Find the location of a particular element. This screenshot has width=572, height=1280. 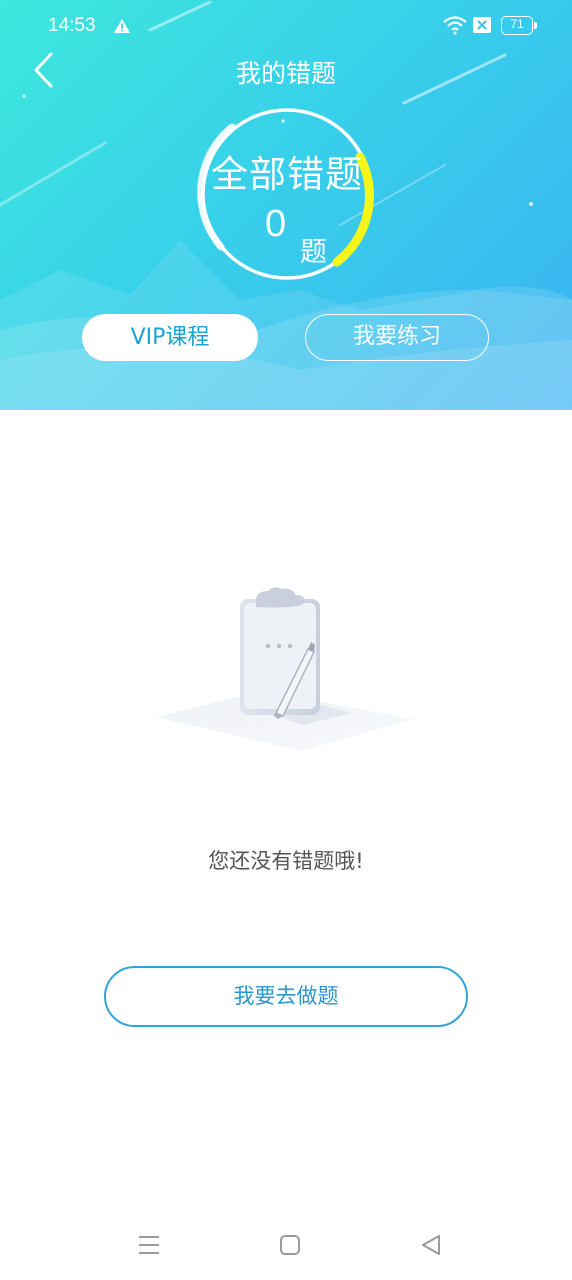

wrong-questions-label: 全部错题 is located at coordinates (287, 174).